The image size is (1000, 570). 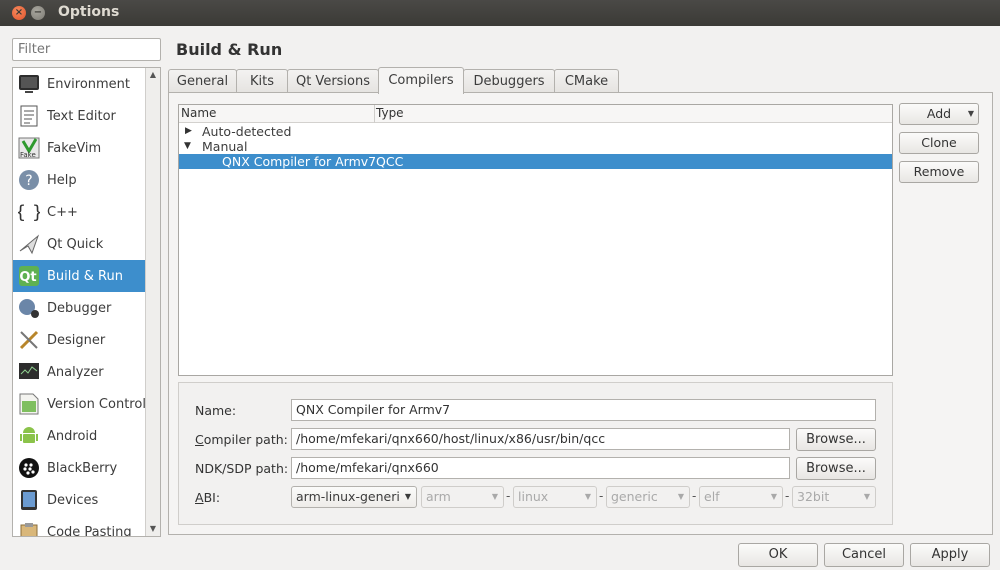 What do you see at coordinates (333, 81) in the screenshot?
I see `tab-qt-versions: Qt Versions` at bounding box center [333, 81].